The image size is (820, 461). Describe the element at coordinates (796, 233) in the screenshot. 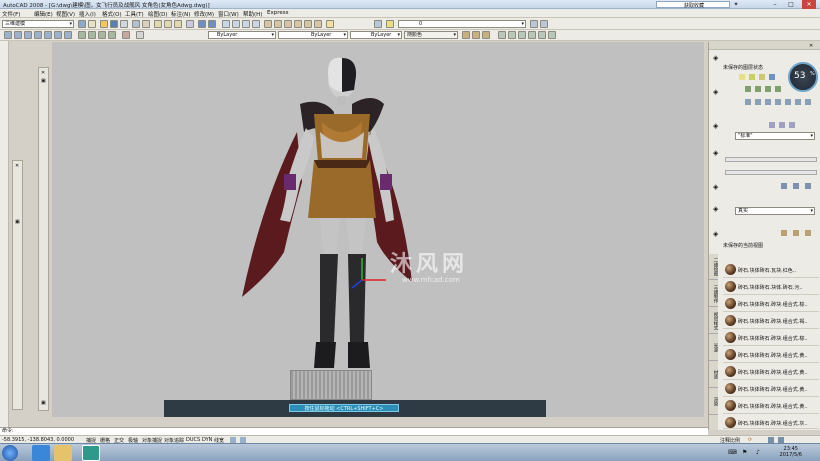

I see `named-view-icon` at that location.